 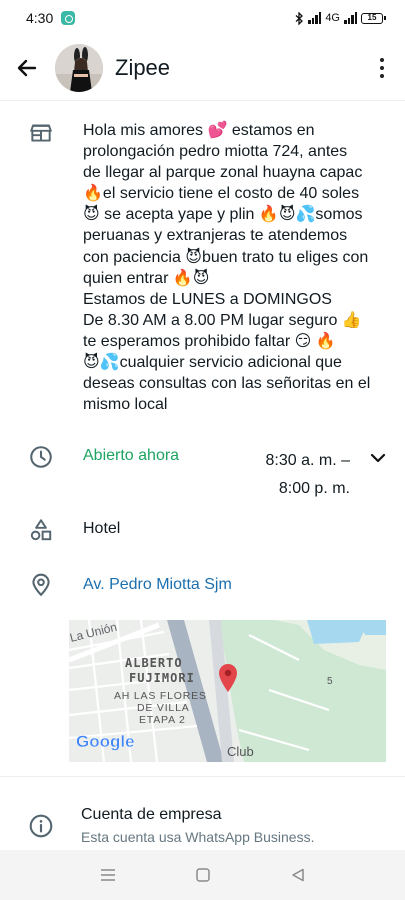 I want to click on status-time: 4:30, so click(x=40, y=18).